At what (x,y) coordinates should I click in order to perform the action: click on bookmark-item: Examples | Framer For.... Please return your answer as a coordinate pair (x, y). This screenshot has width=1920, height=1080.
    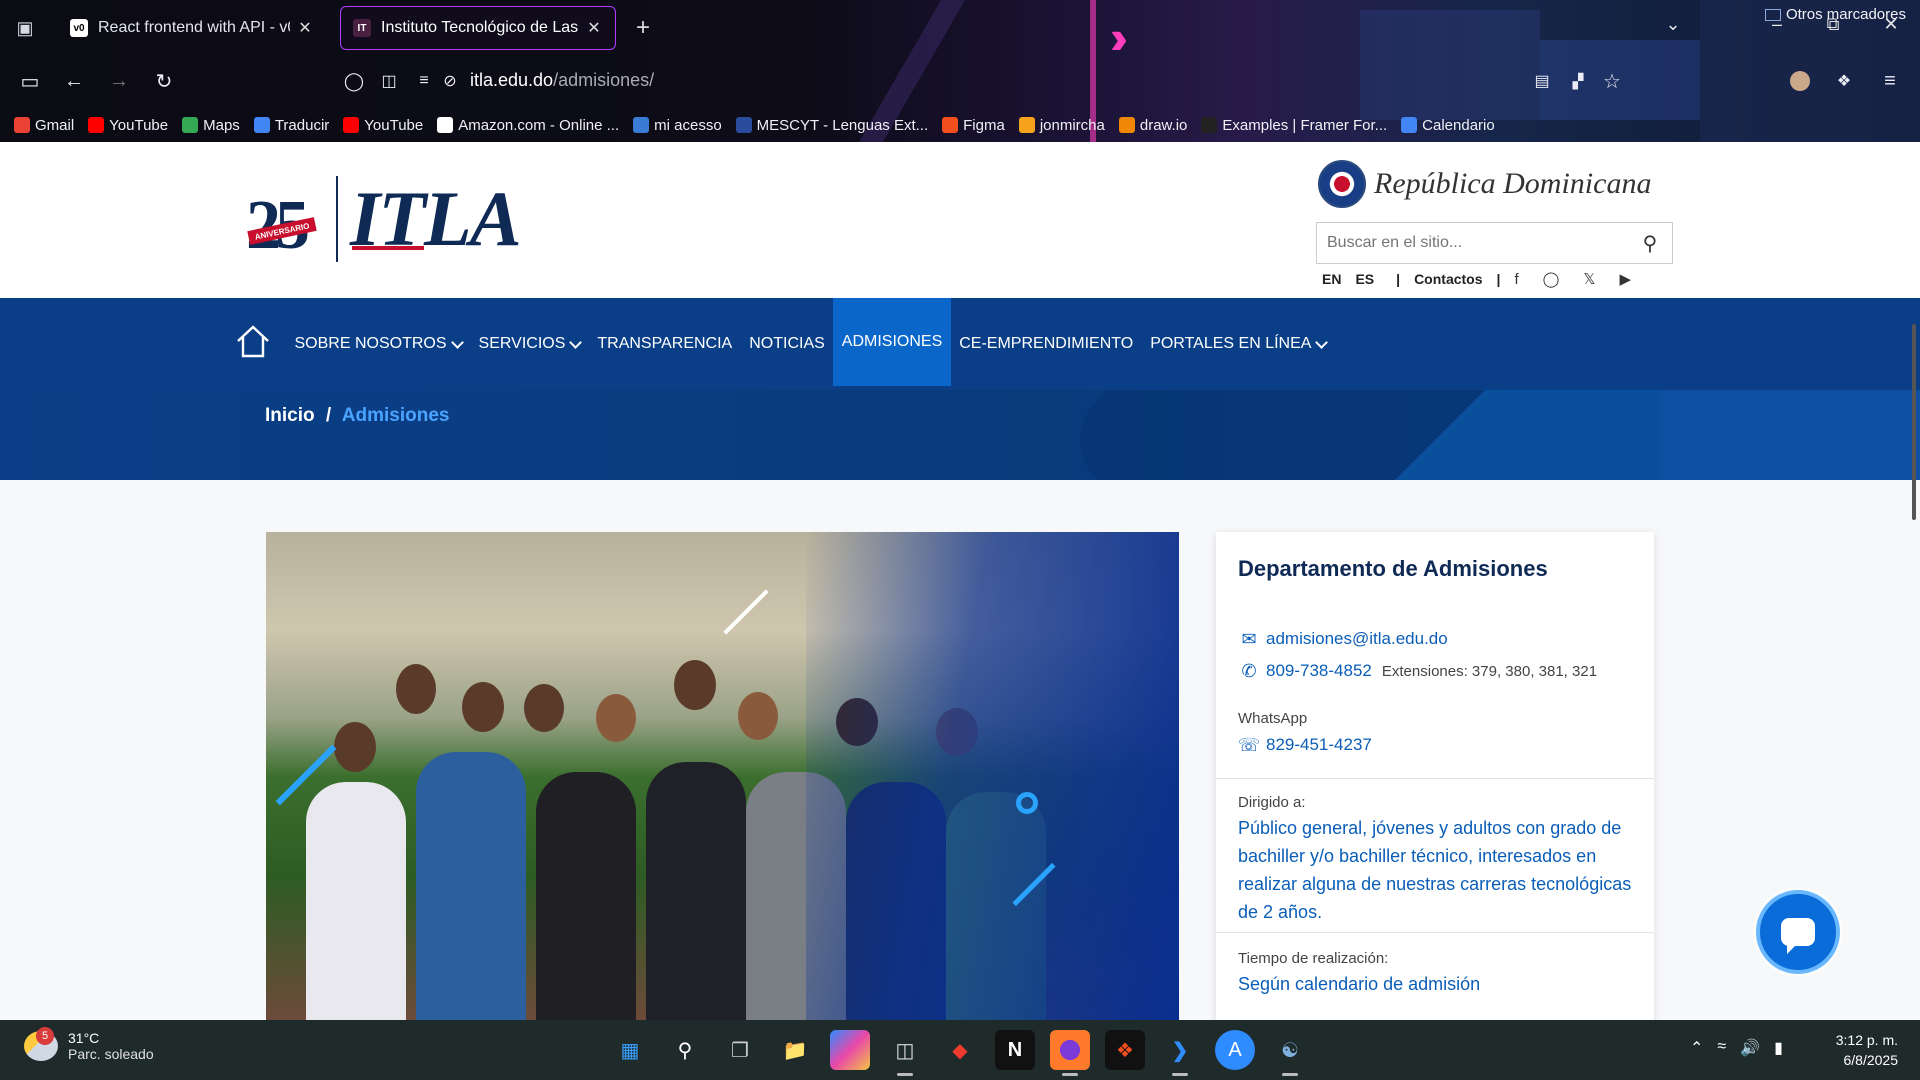
    Looking at the image, I should click on (1294, 125).